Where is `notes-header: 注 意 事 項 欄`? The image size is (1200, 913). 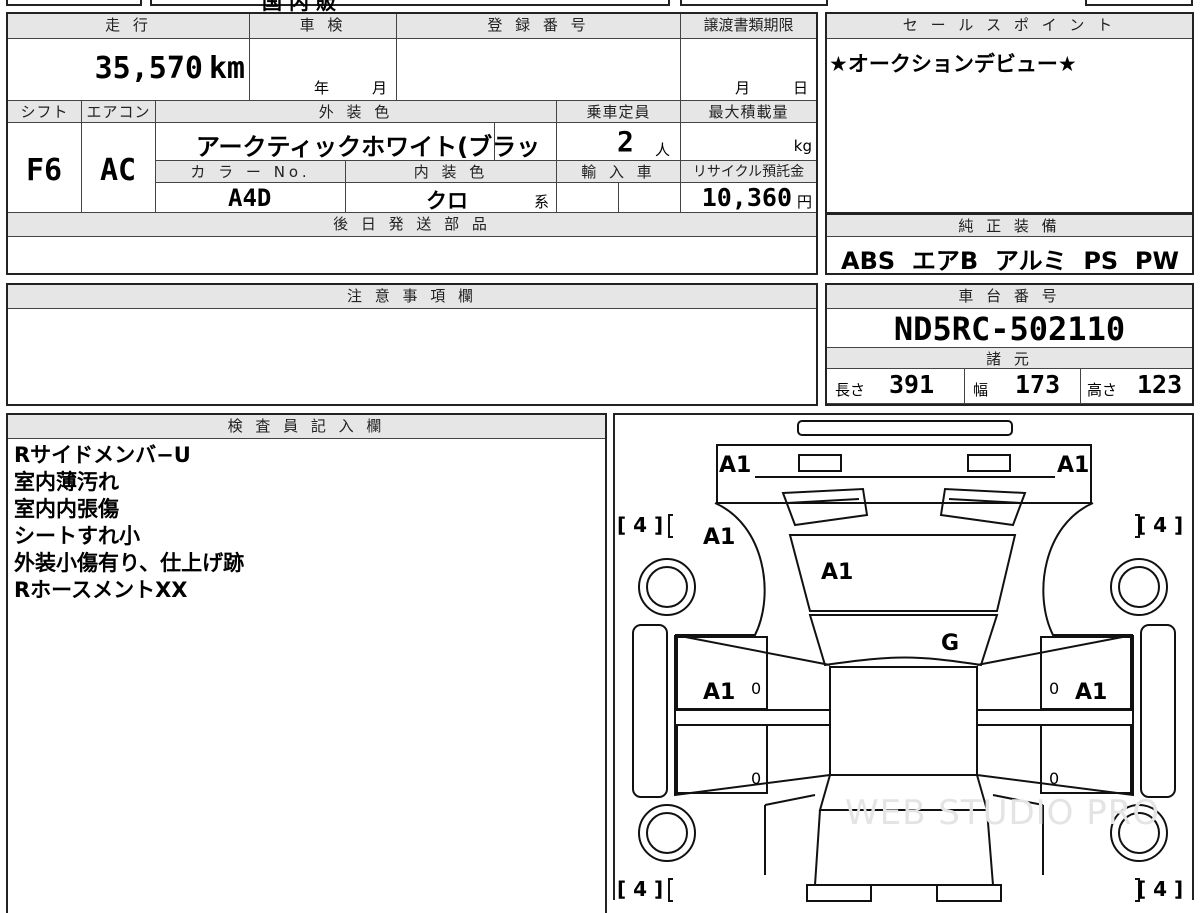
notes-header: 注 意 事 項 欄 is located at coordinates (412, 297).